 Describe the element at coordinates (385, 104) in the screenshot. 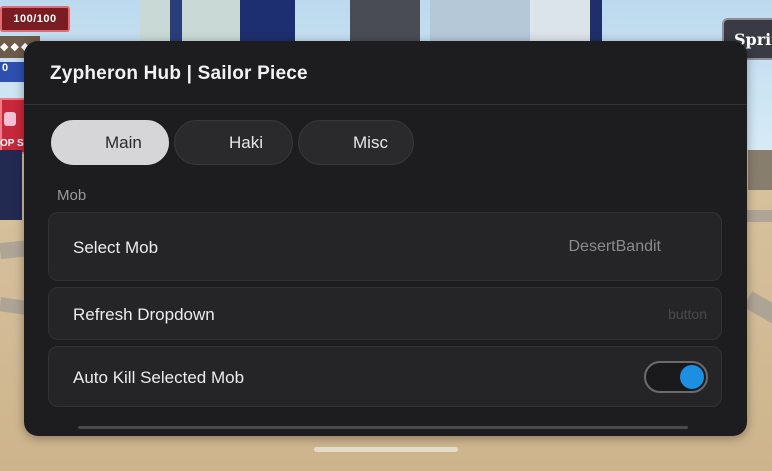

I see `title-divider` at that location.